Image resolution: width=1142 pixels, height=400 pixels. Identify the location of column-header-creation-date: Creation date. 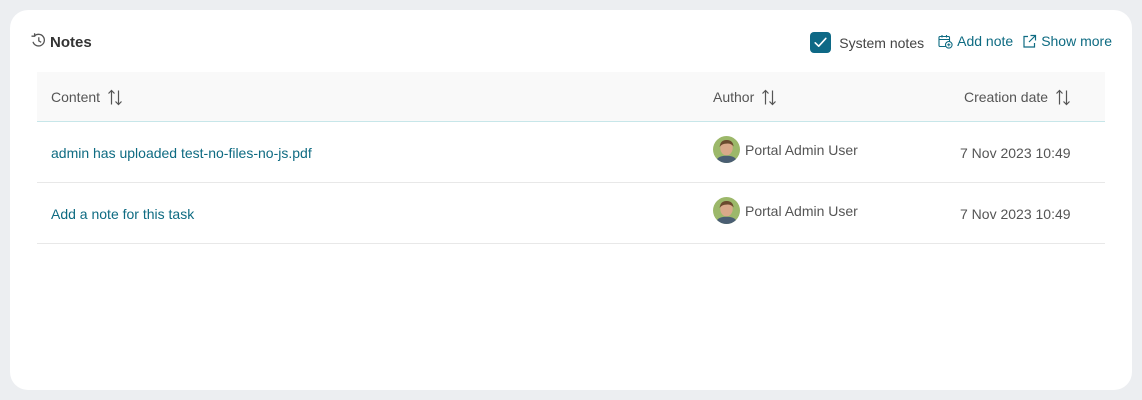
(1017, 97).